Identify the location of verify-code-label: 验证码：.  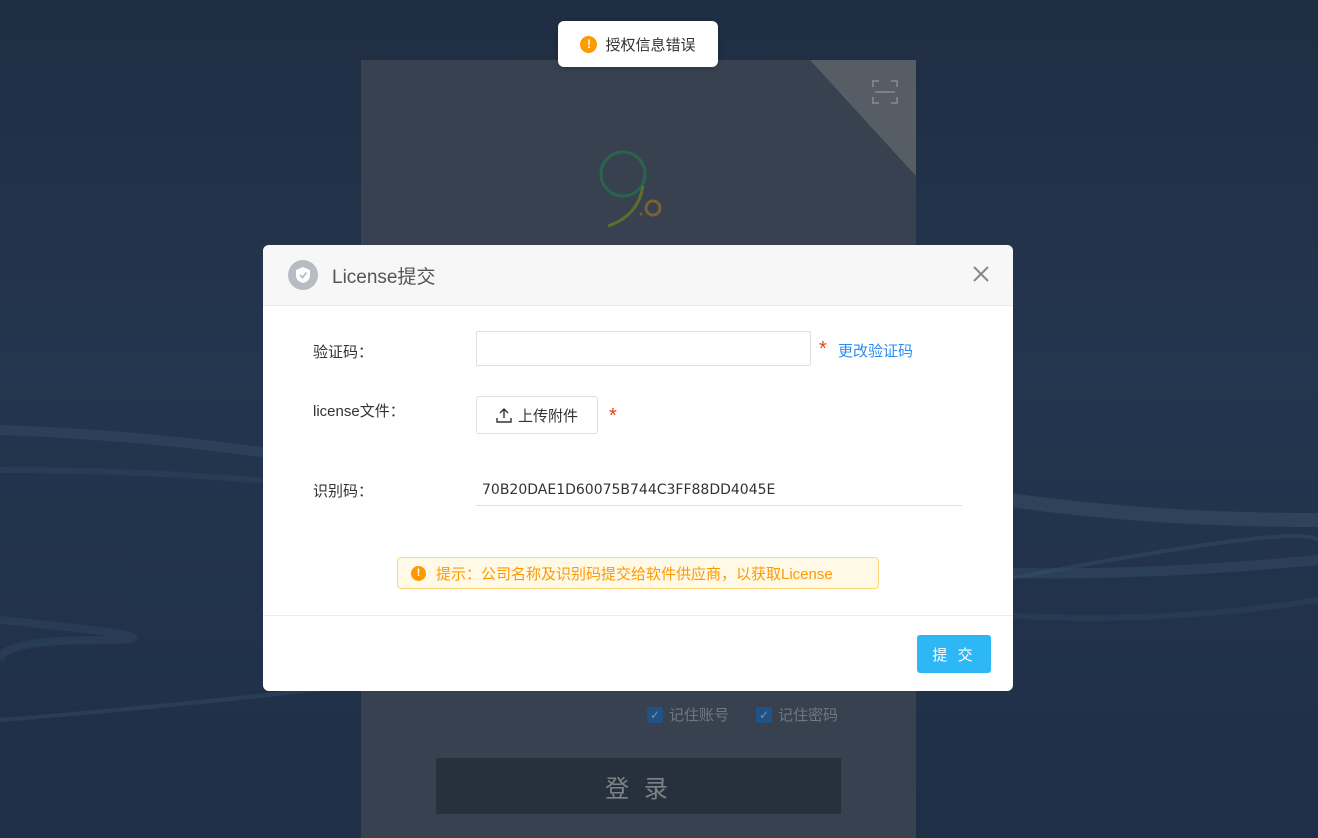
(343, 352).